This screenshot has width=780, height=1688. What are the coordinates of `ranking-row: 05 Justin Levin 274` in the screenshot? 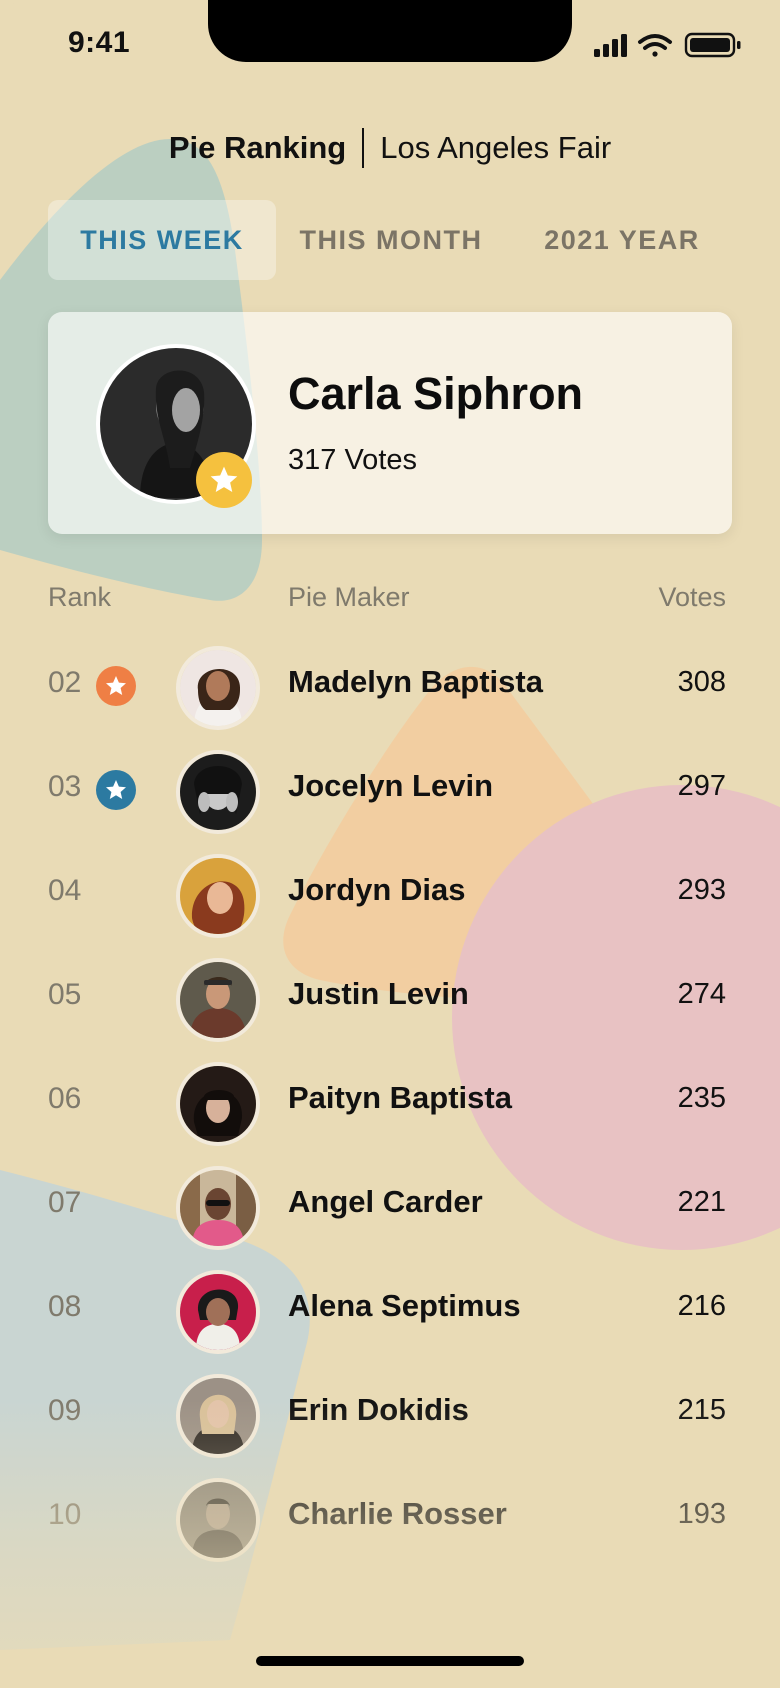 It's located at (390, 998).